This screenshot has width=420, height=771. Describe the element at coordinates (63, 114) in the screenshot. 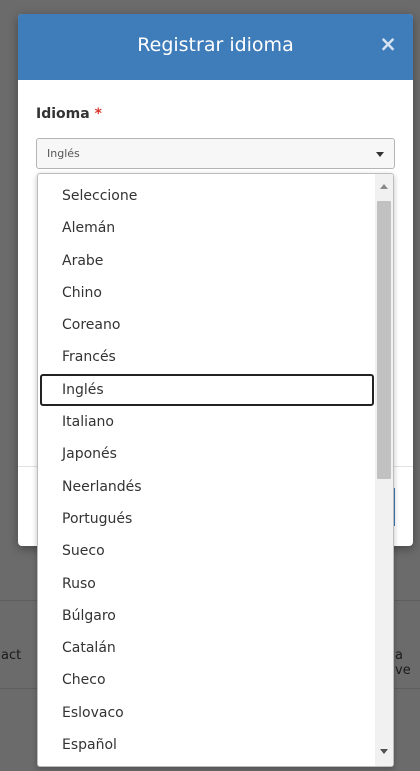

I see `language-label-text: Idioma` at that location.